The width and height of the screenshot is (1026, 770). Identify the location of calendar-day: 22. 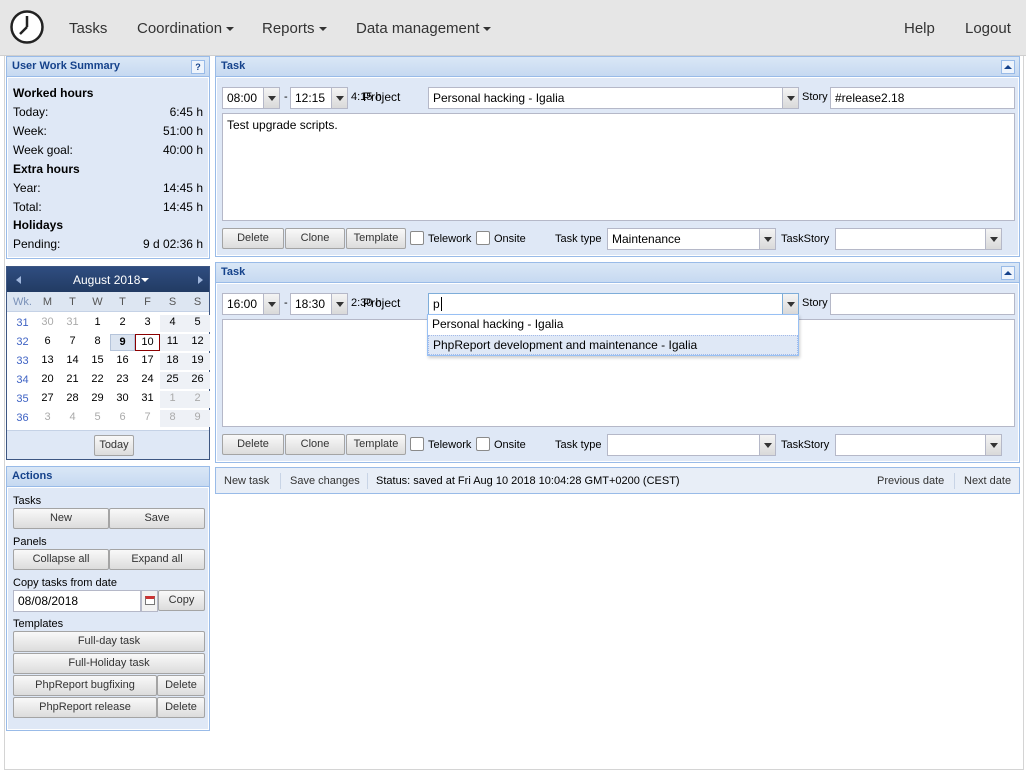
(97, 380).